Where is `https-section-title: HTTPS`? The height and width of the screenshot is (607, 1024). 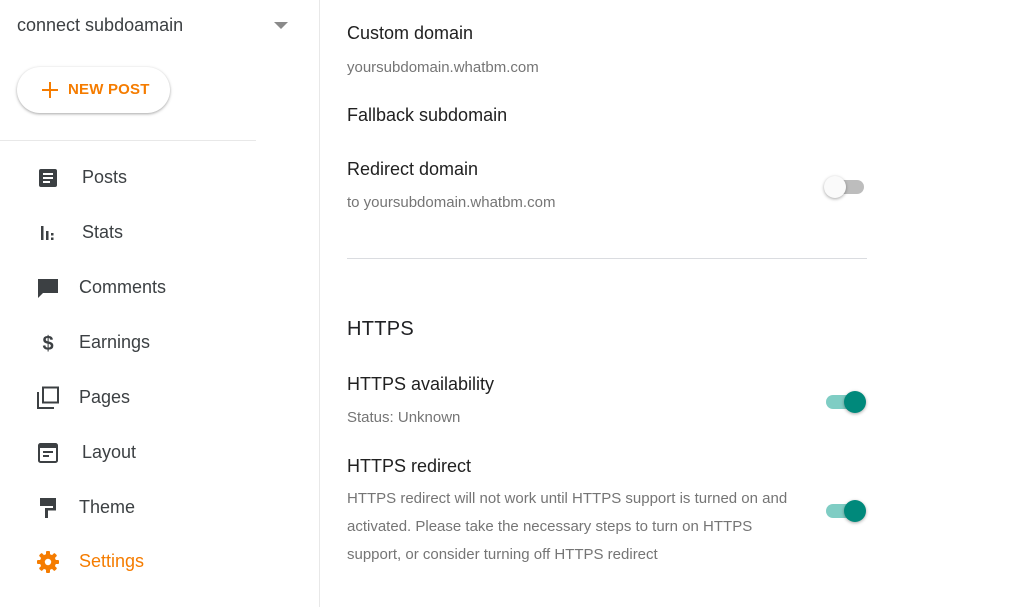 https-section-title: HTTPS is located at coordinates (381, 329).